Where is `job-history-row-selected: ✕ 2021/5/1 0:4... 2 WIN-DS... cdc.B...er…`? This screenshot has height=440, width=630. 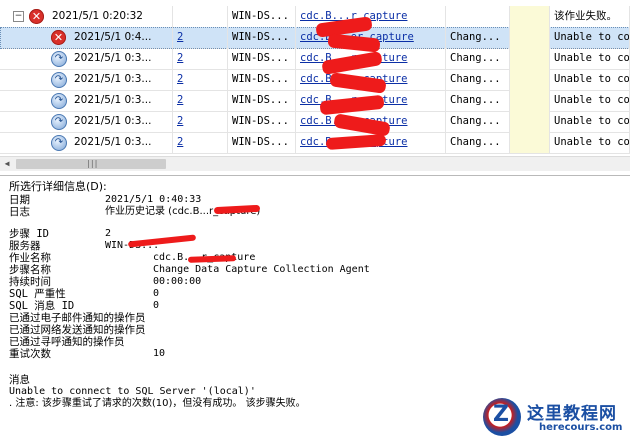 job-history-row-selected: ✕ 2021/5/1 0:4... 2 WIN-DS... cdc.B...er… is located at coordinates (315, 38).